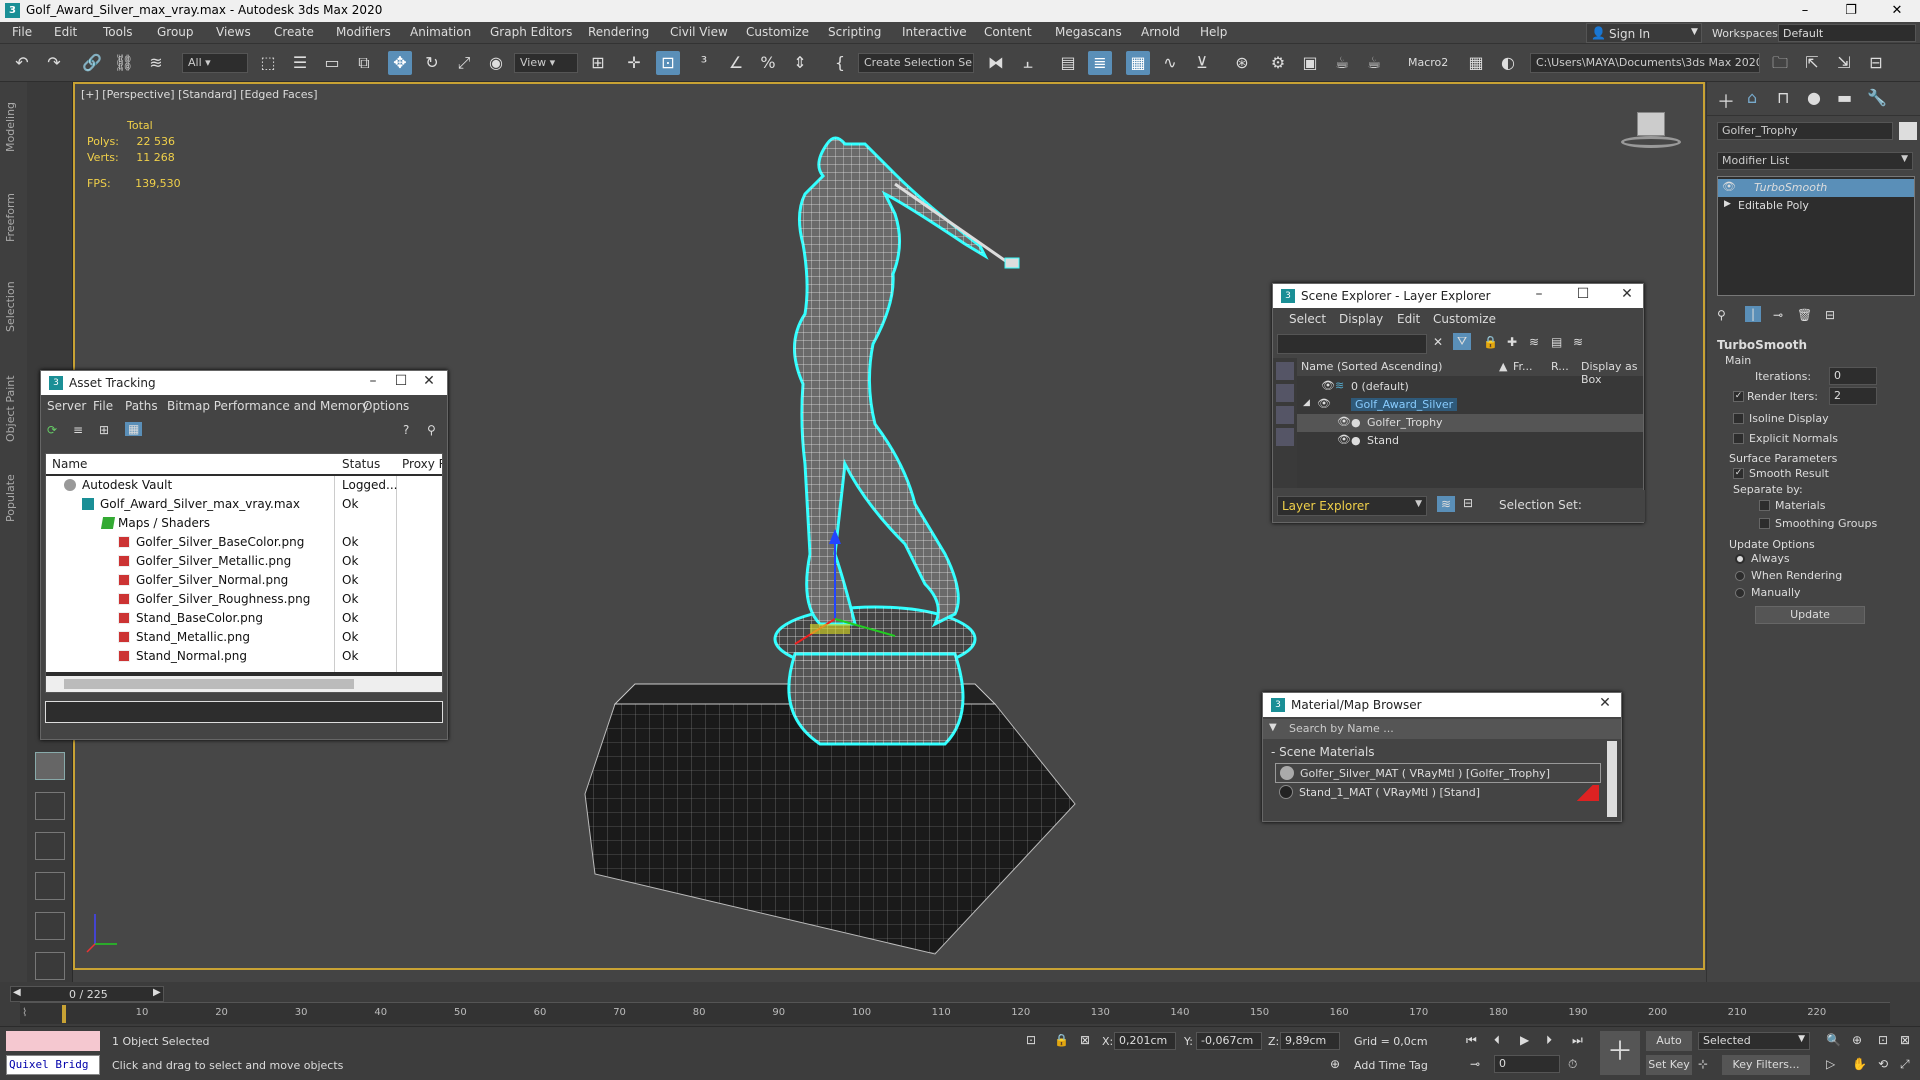 The image size is (1920, 1080). What do you see at coordinates (1805, 11) in the screenshot?
I see `minimize-button: –` at bounding box center [1805, 11].